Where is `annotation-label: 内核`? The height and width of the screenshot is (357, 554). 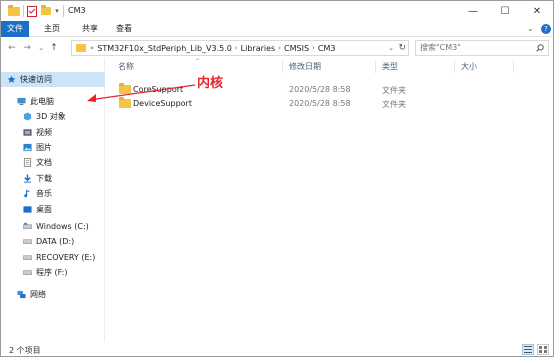
annotation-label: 内核 is located at coordinates (210, 83).